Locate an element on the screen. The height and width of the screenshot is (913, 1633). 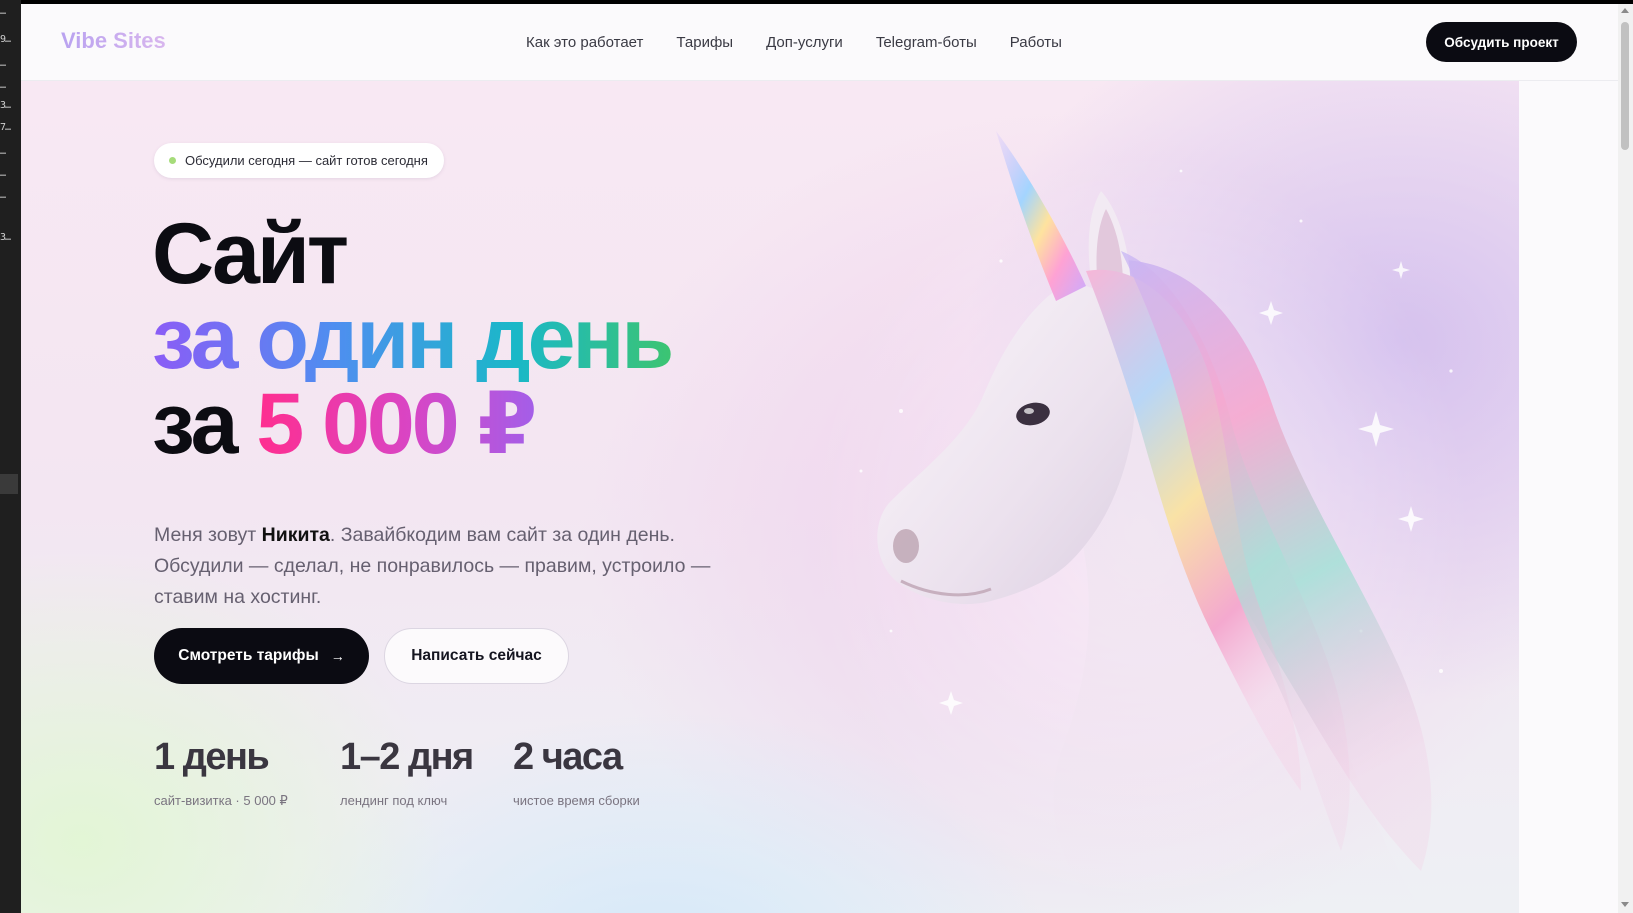
logo: Vibe Sites is located at coordinates (113, 41).